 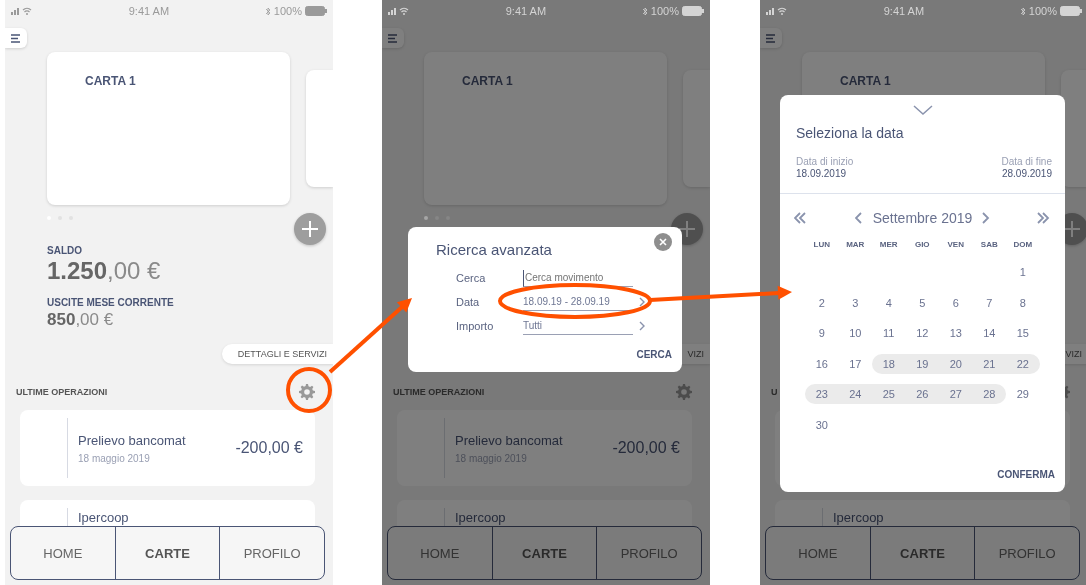 I want to click on calendar-day: 1, so click(x=1023, y=272).